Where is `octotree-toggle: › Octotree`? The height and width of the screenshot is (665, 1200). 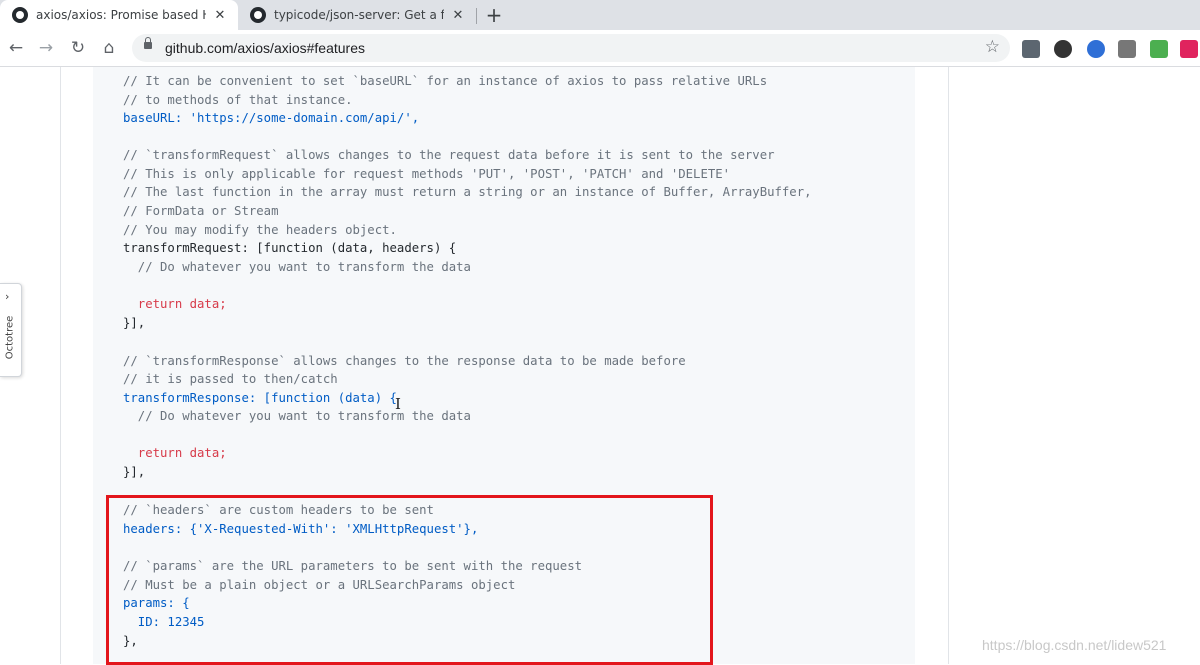
octotree-toggle: › Octotree is located at coordinates (11, 330).